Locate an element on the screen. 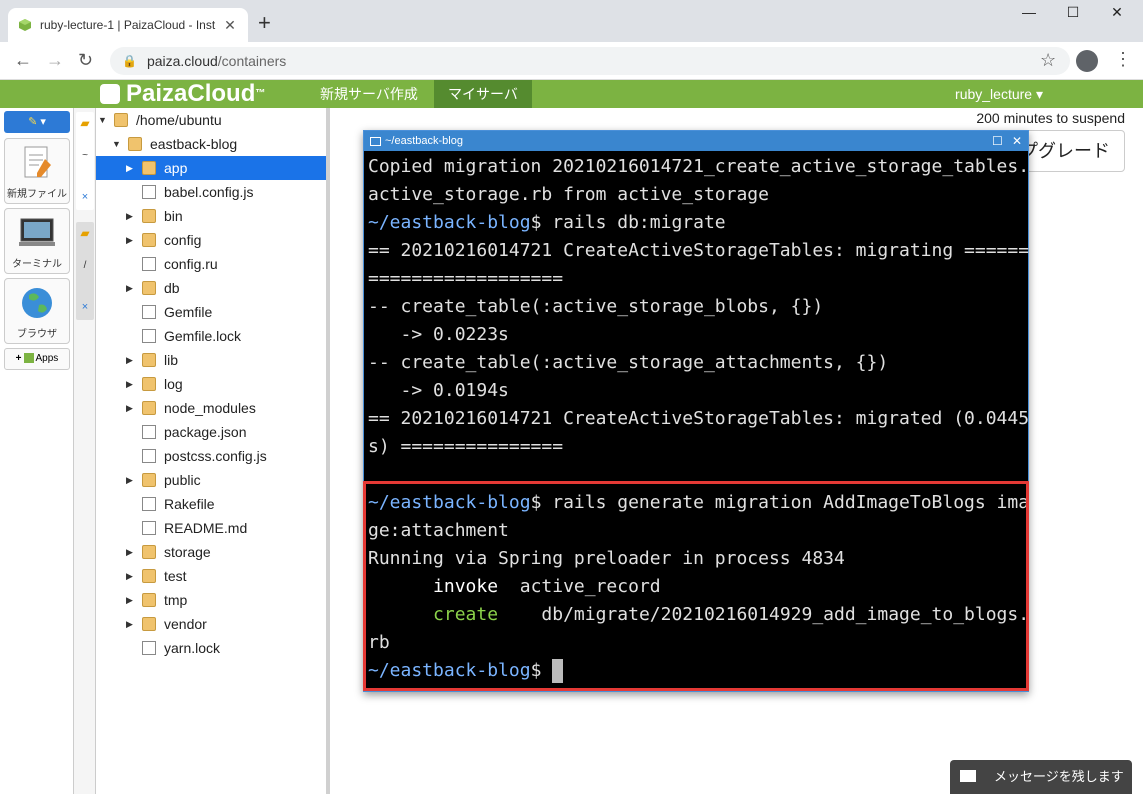 This screenshot has width=1143, height=794. tree-folder-row: ▶ db is located at coordinates (211, 288).